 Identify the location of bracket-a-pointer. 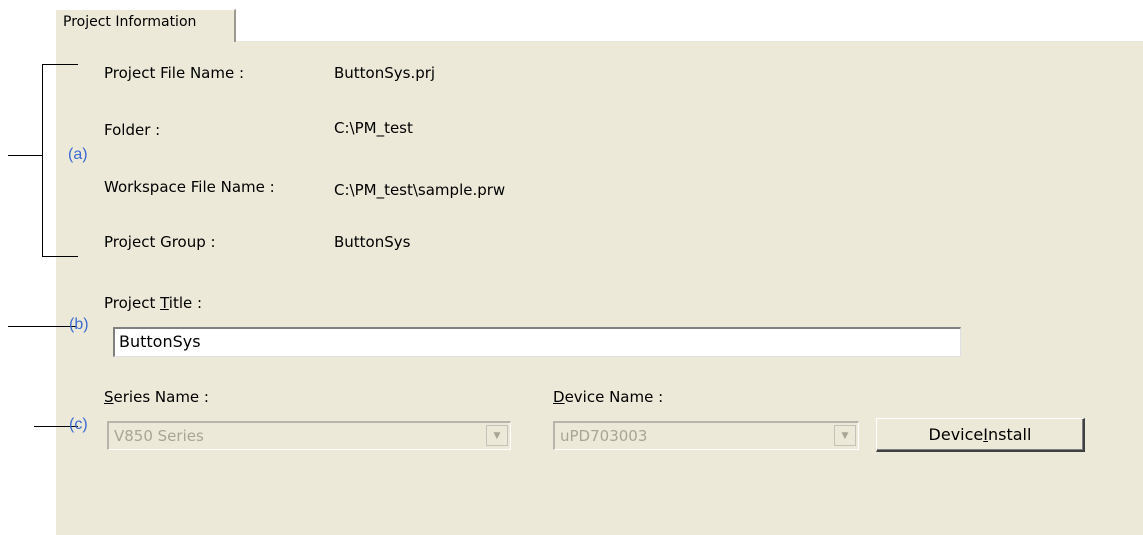
(25, 155).